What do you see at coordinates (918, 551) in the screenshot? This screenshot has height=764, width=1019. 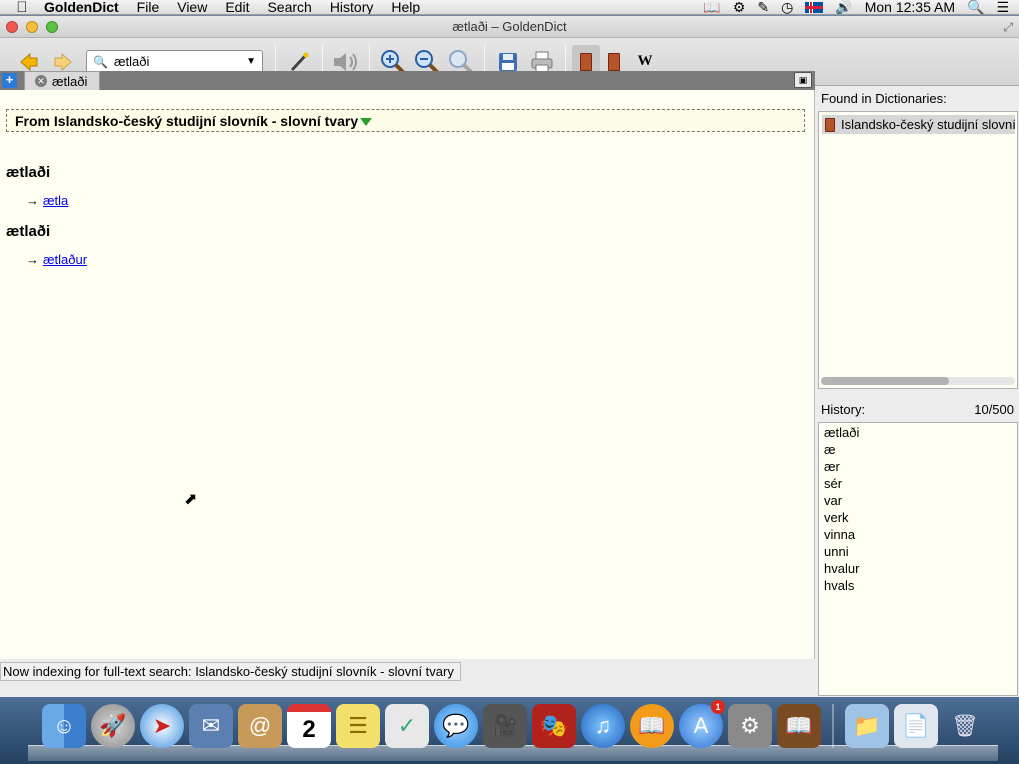 I see `history-item: unni` at bounding box center [918, 551].